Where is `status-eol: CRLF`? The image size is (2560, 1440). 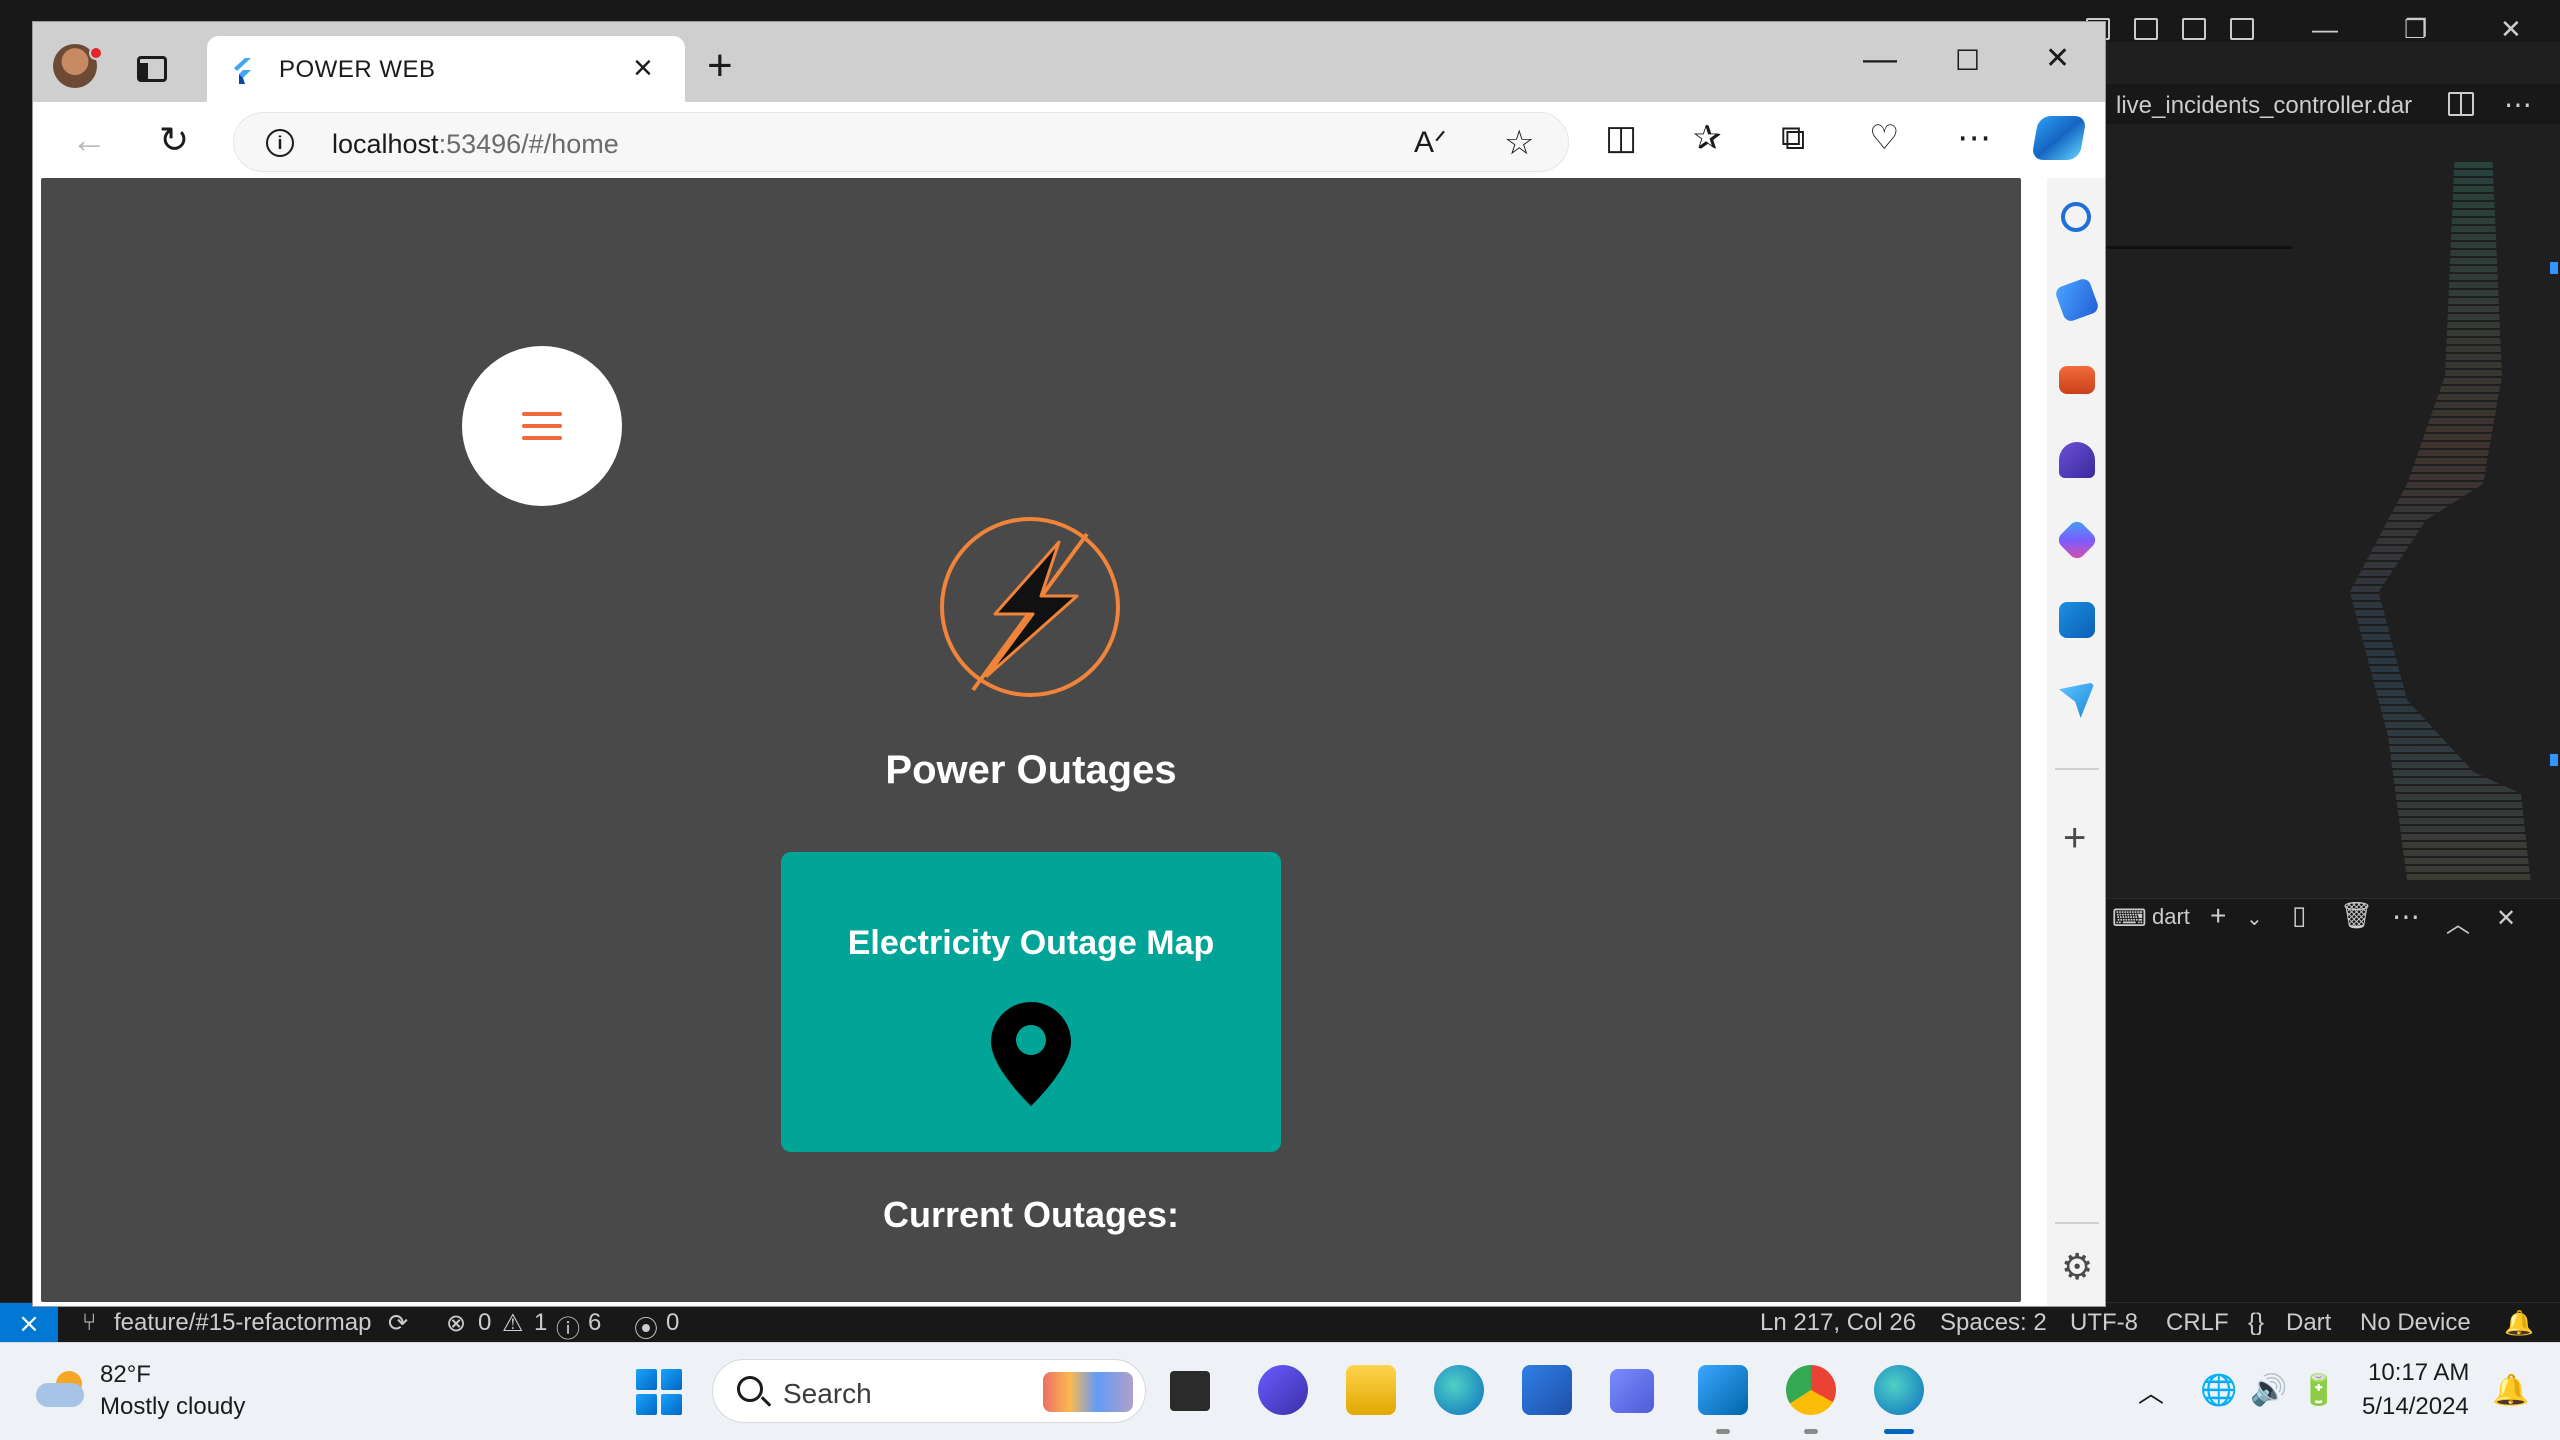 status-eol: CRLF is located at coordinates (2197, 1323).